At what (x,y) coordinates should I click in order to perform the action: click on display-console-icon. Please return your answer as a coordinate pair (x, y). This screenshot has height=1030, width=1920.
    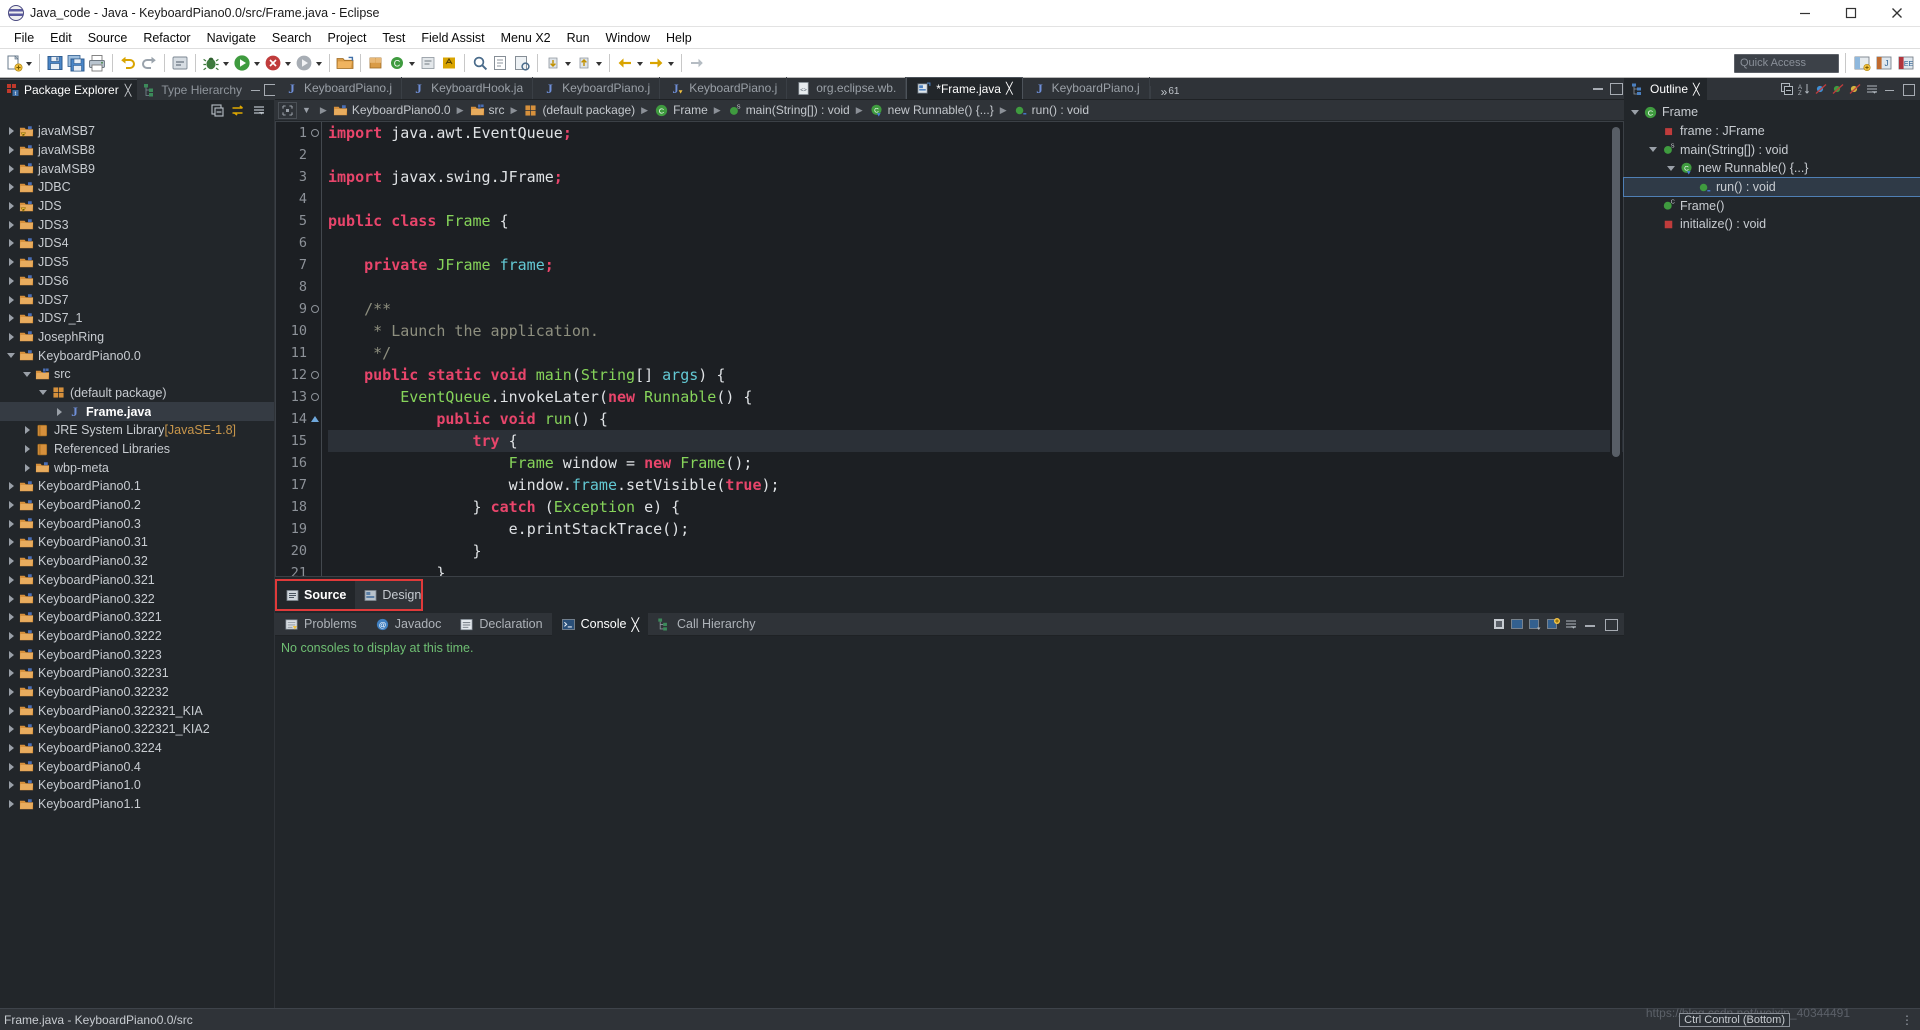
    Looking at the image, I should click on (1517, 624).